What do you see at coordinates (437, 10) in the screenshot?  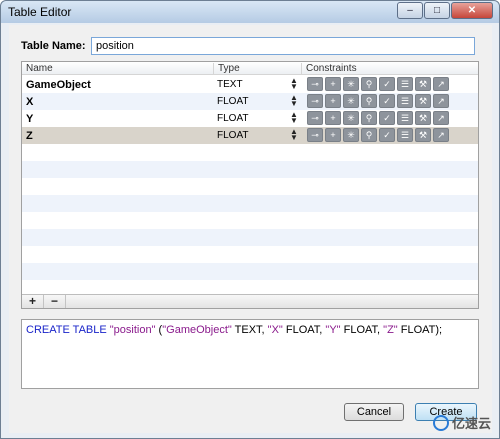 I see `maximize-button: □` at bounding box center [437, 10].